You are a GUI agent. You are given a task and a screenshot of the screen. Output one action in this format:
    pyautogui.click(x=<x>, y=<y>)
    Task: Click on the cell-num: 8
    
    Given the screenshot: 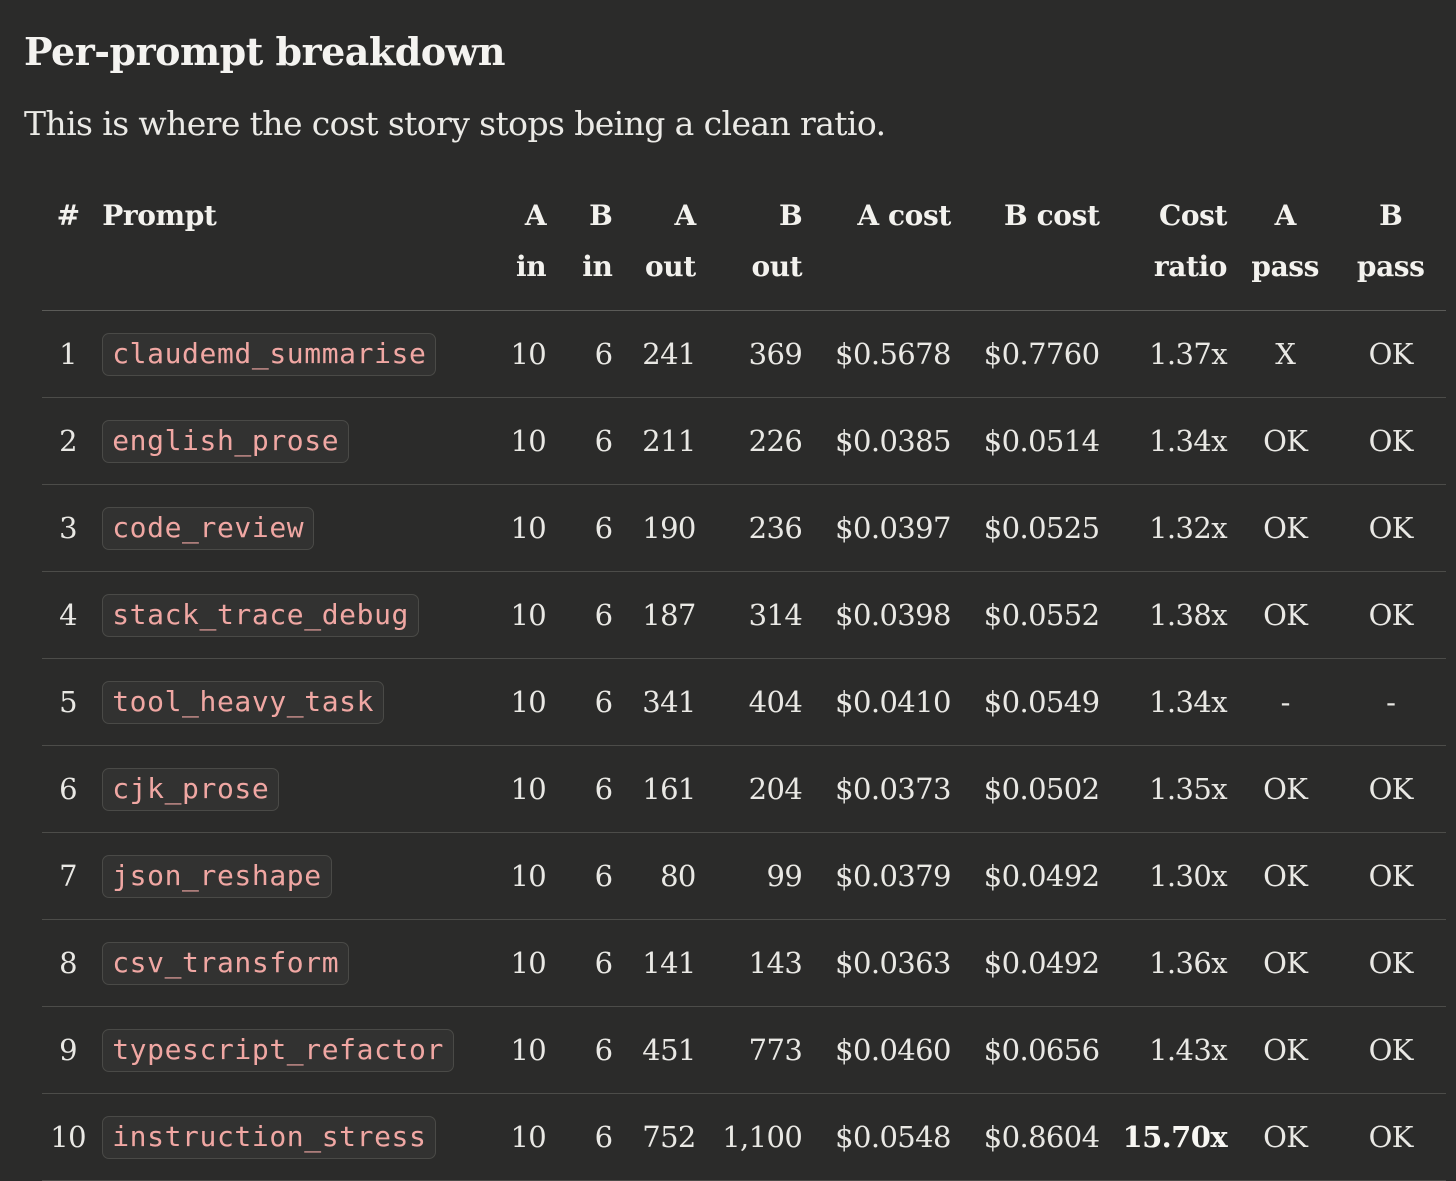 What is the action you would take?
    pyautogui.click(x=68, y=963)
    